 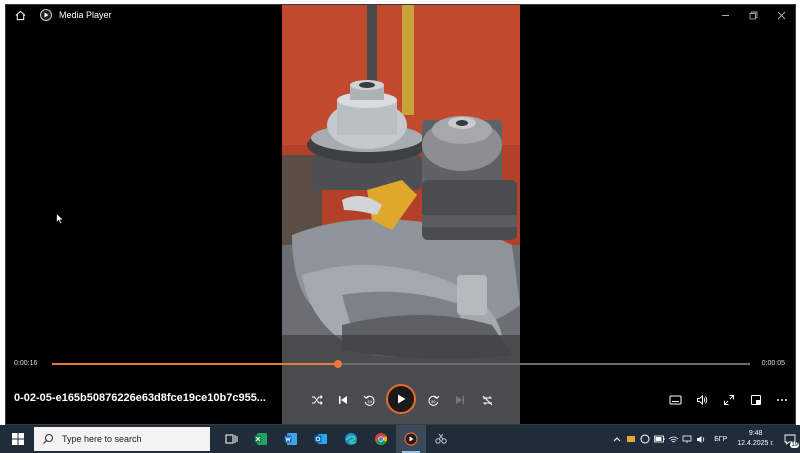 I want to click on skip-back-button: 10, so click(x=369, y=400).